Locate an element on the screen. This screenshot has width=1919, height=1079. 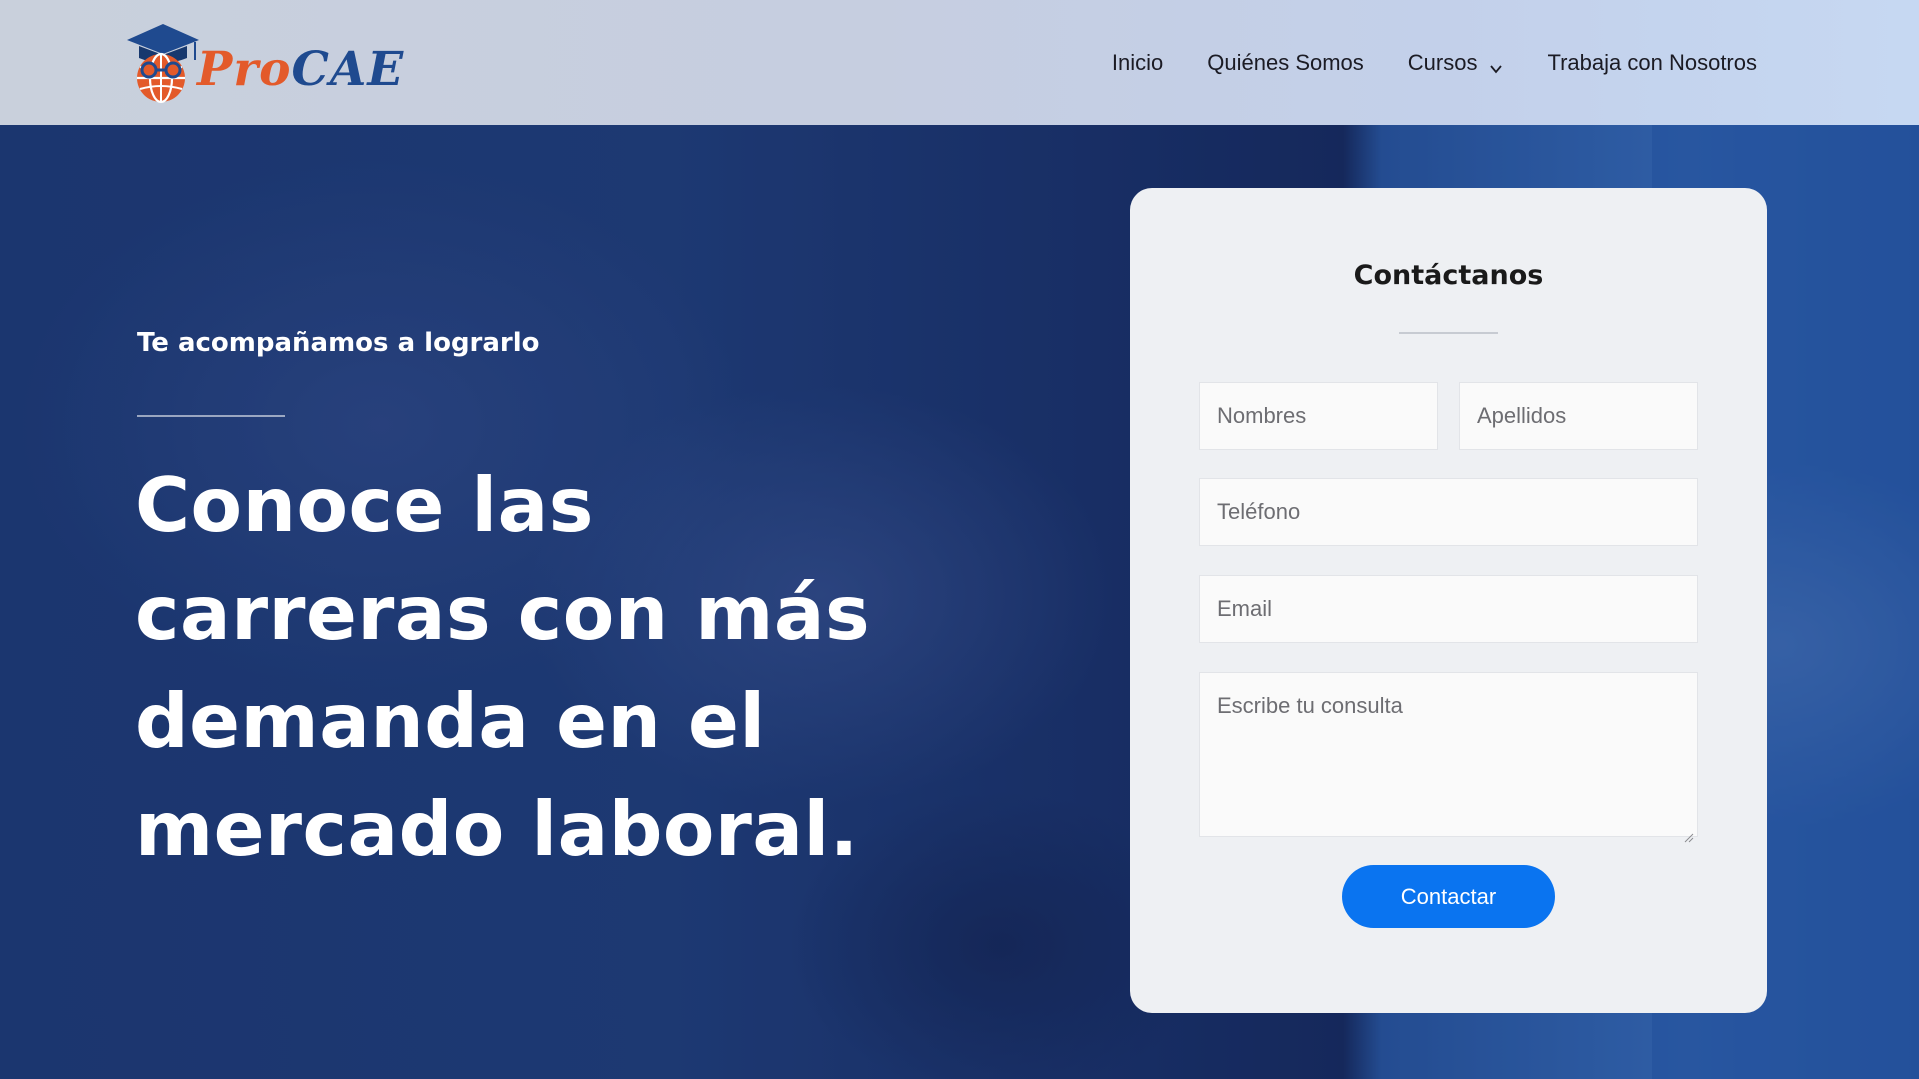
email-placeholder: Email is located at coordinates (1245, 608).